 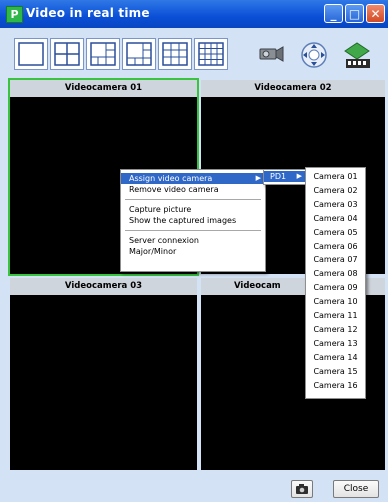 I want to click on menu-item-show-captured-images: Show the captured images, so click(x=193, y=220).